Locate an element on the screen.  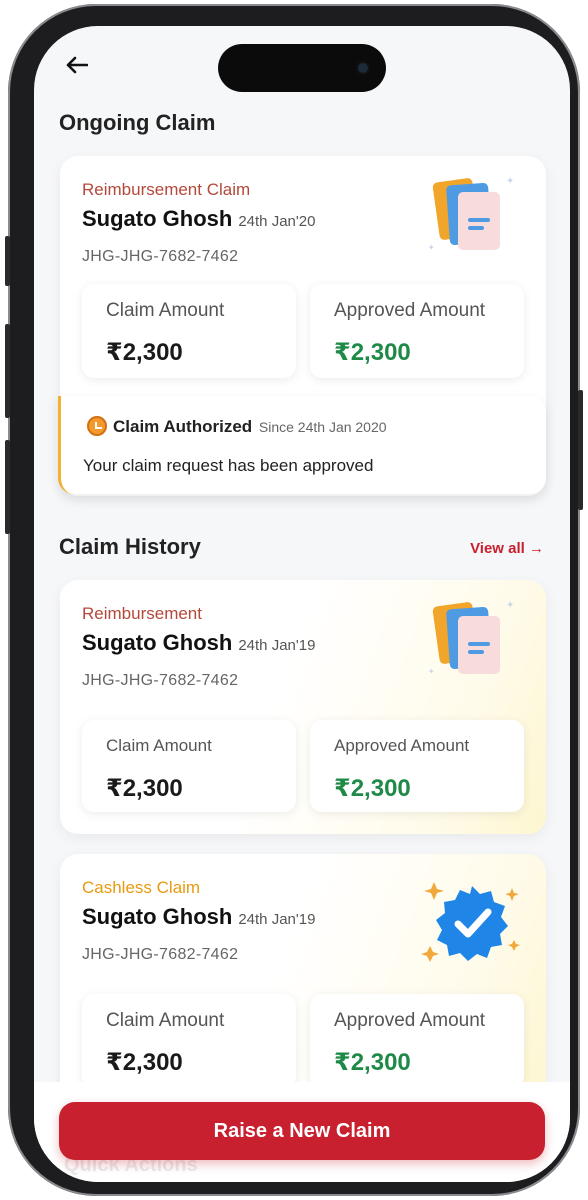
status-message: Your claim request has been approved is located at coordinates (228, 465).